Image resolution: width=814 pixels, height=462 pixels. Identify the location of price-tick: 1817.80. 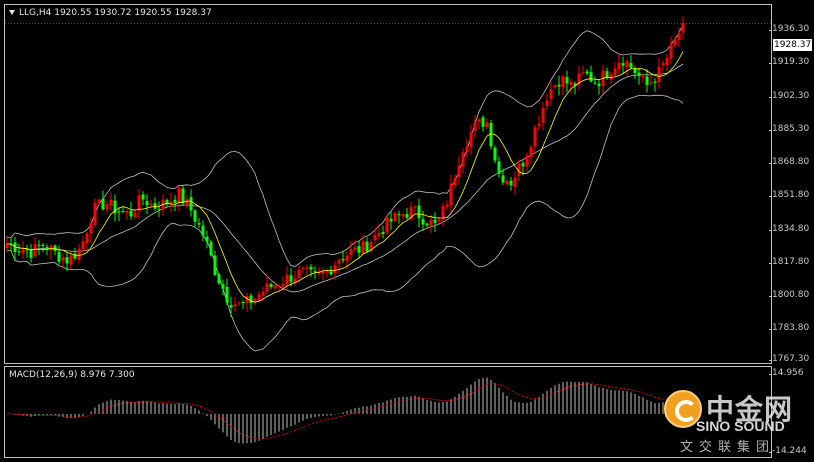
(789, 262).